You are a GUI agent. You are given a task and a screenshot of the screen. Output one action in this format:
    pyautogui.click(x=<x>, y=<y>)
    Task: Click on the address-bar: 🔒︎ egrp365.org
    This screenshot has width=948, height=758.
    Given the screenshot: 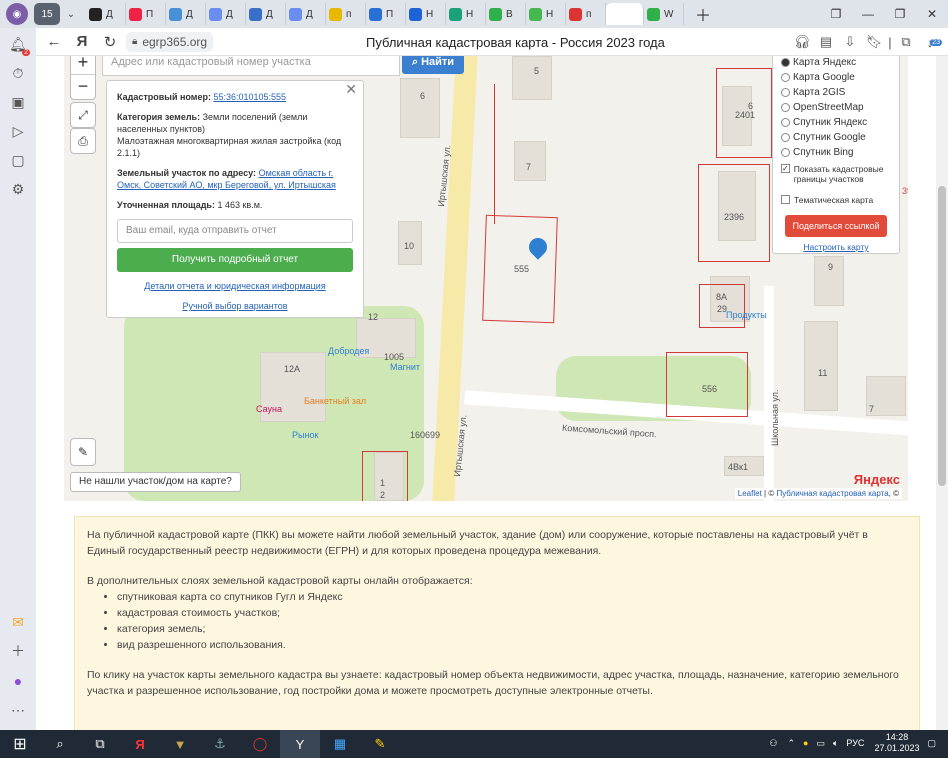 What is the action you would take?
    pyautogui.click(x=170, y=41)
    